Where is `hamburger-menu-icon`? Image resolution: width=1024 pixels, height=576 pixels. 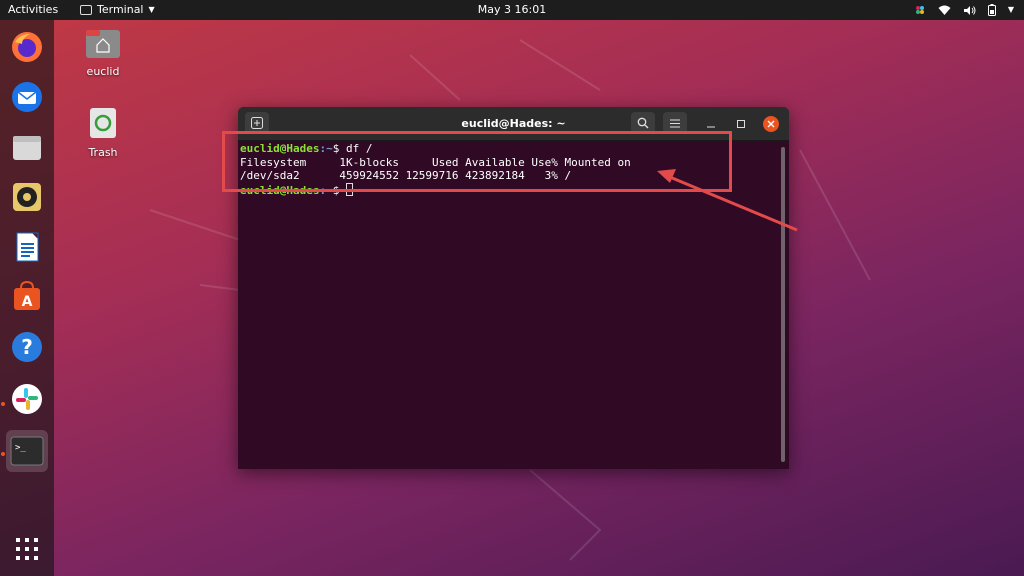
hamburger-menu-icon is located at coordinates (675, 123).